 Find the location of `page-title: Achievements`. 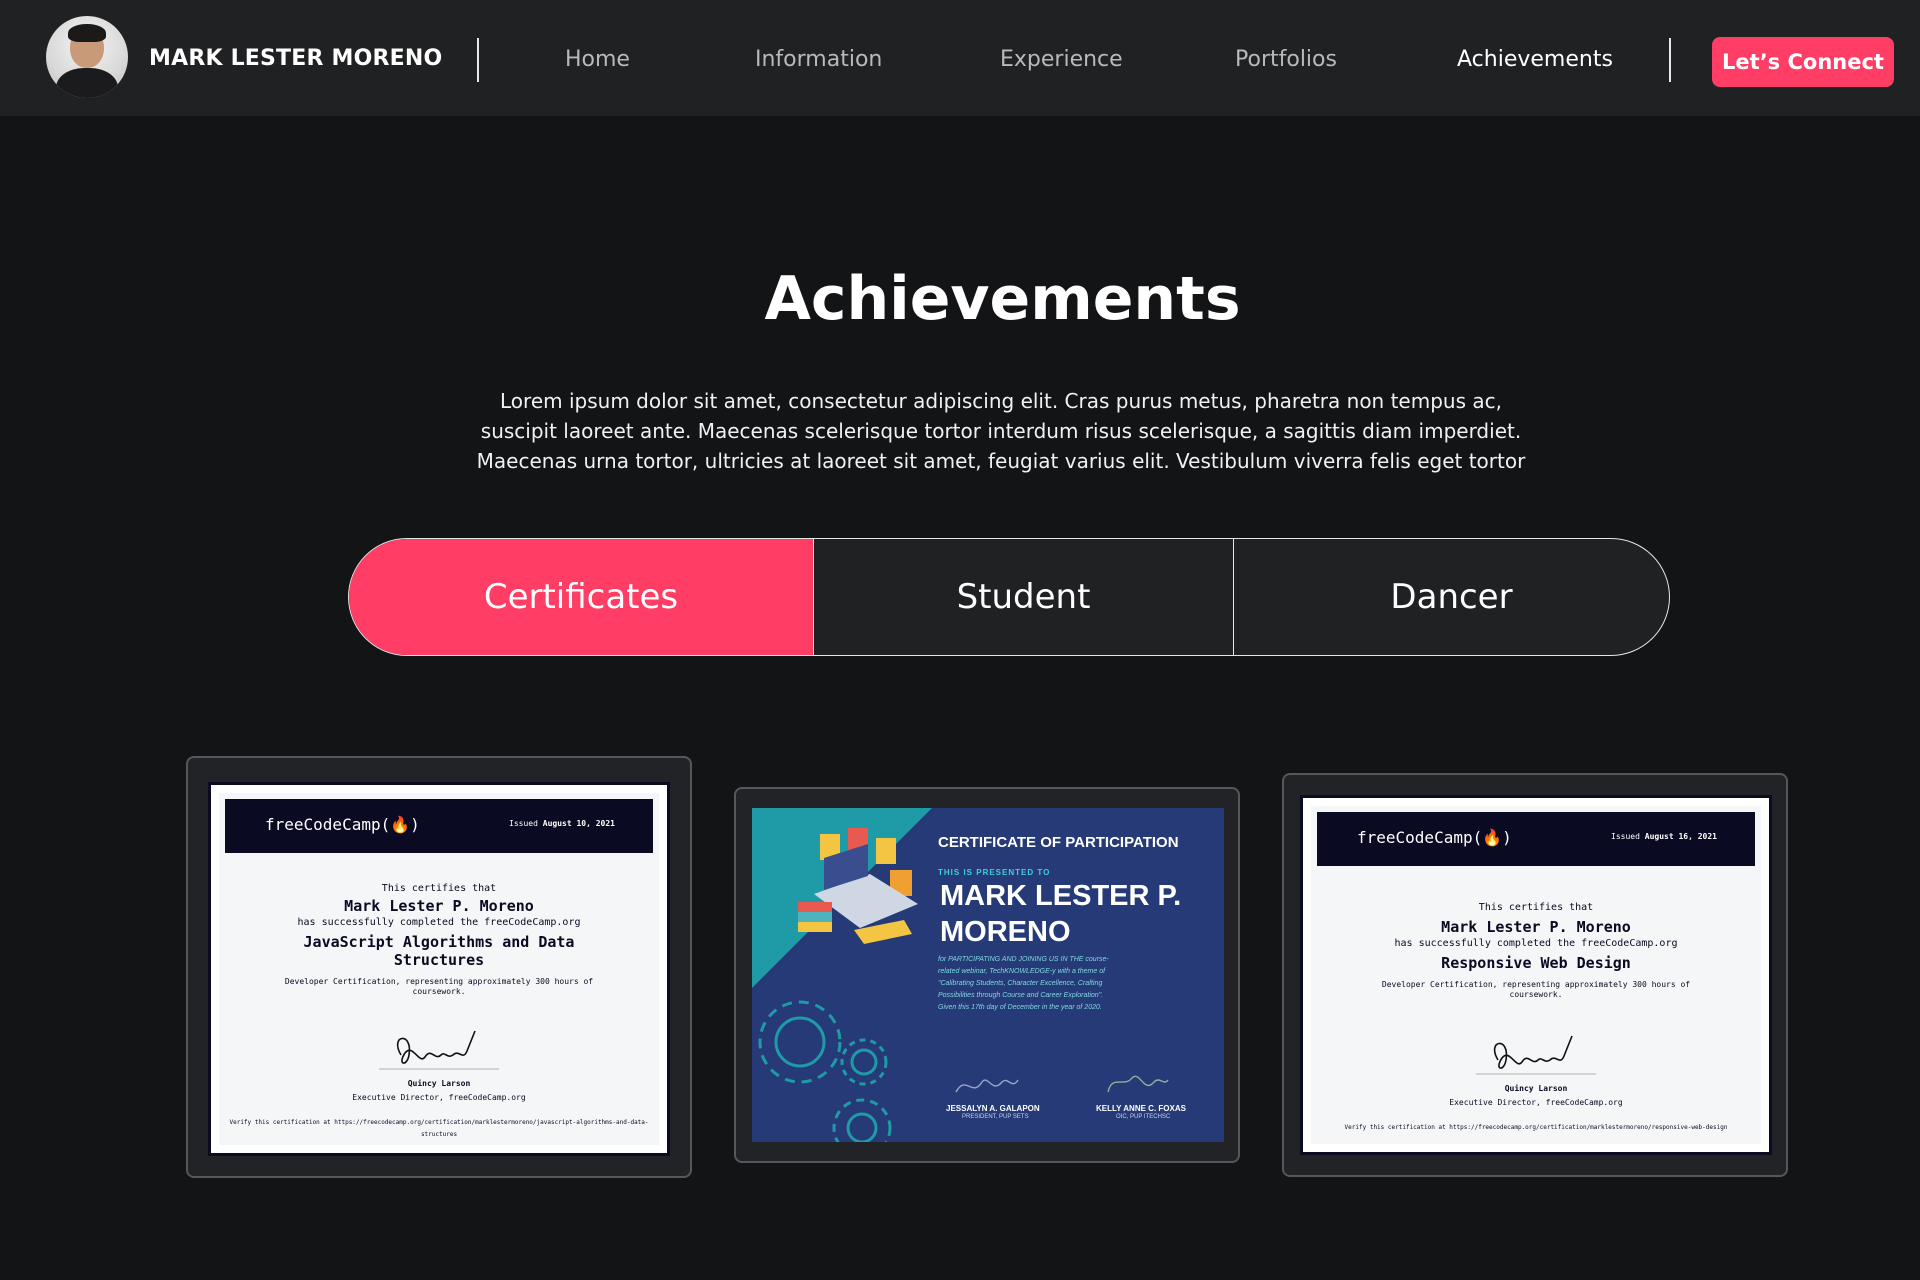

page-title: Achievements is located at coordinates (1002, 299).